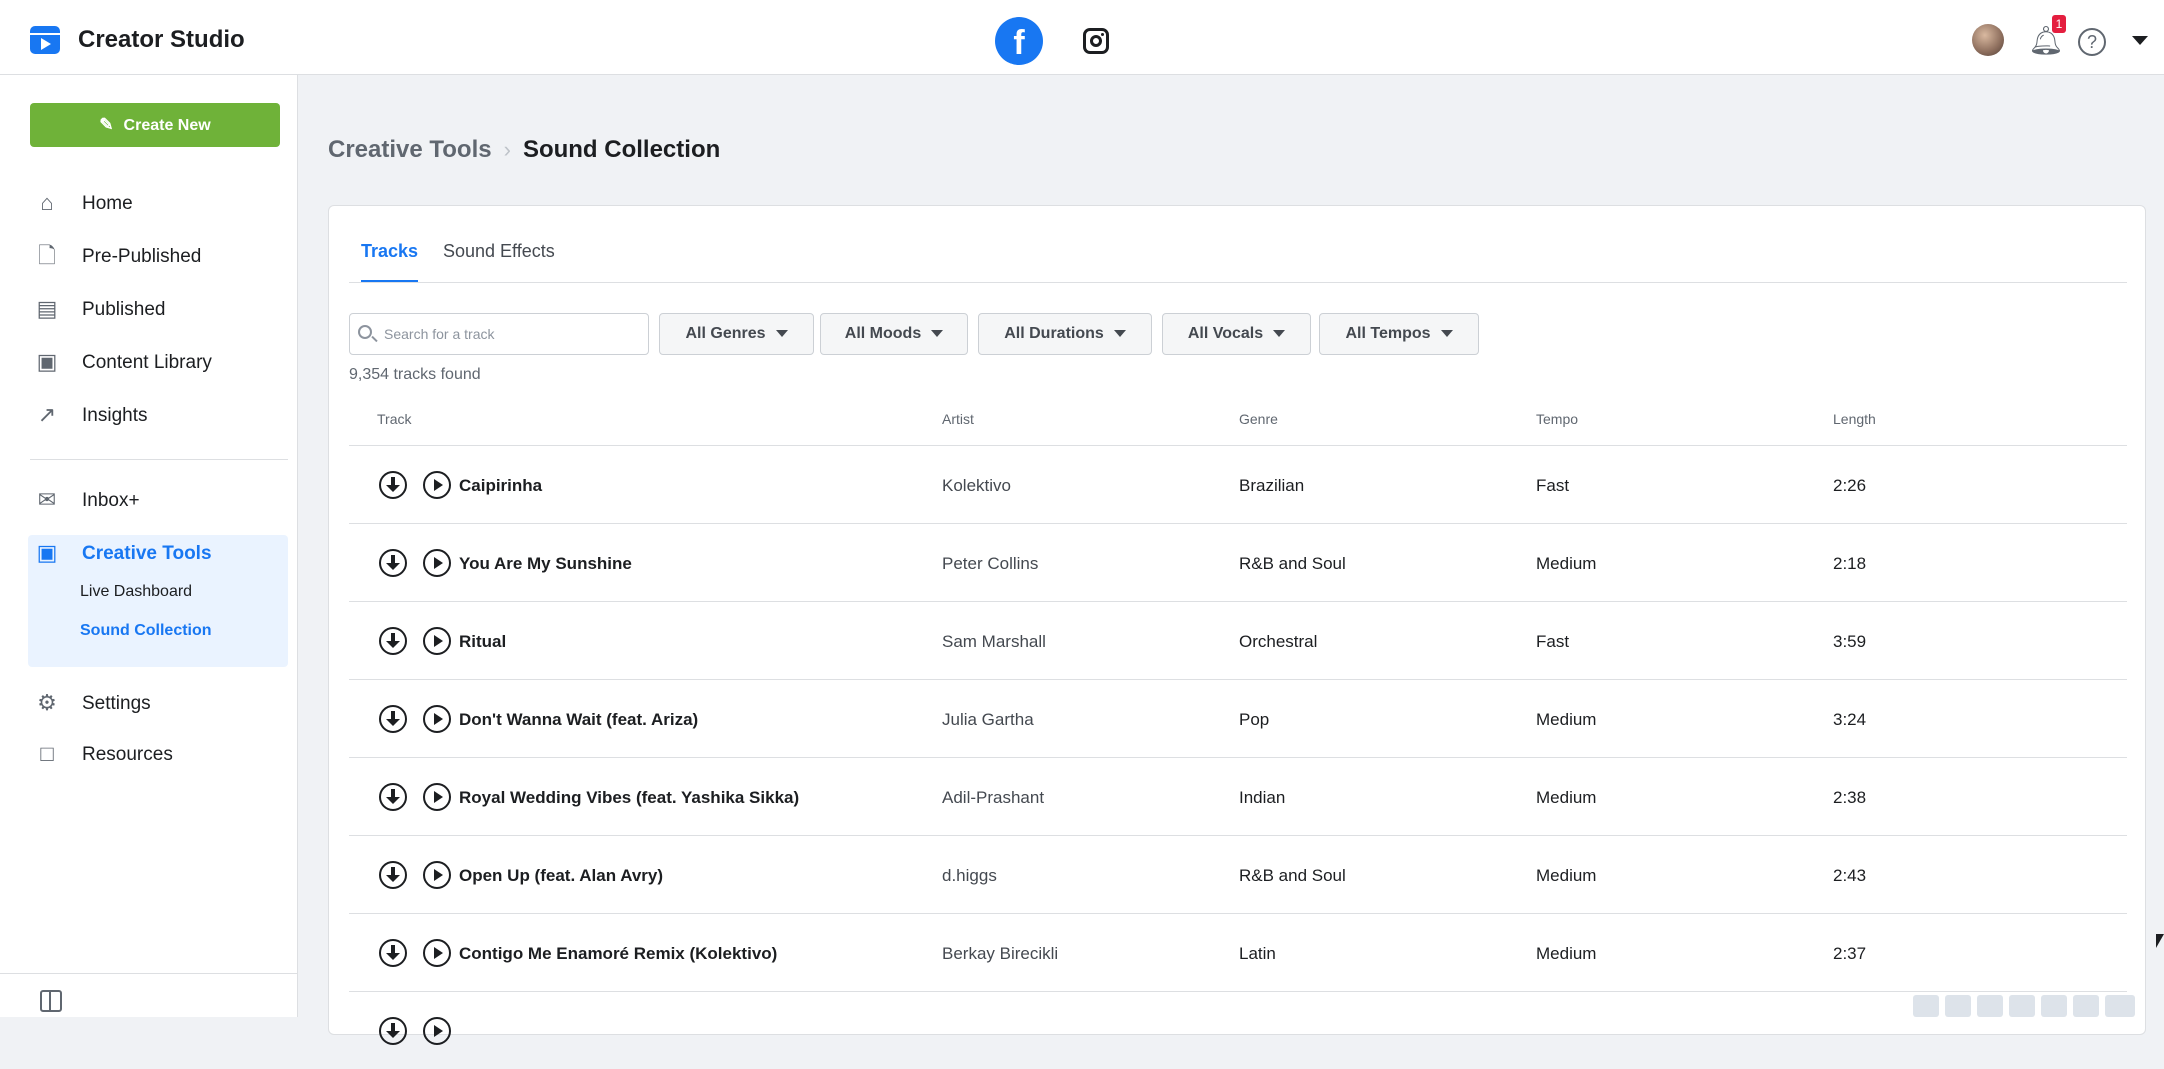 This screenshot has height=1069, width=2164. What do you see at coordinates (1850, 719) in the screenshot?
I see `track-length: 3:24` at bounding box center [1850, 719].